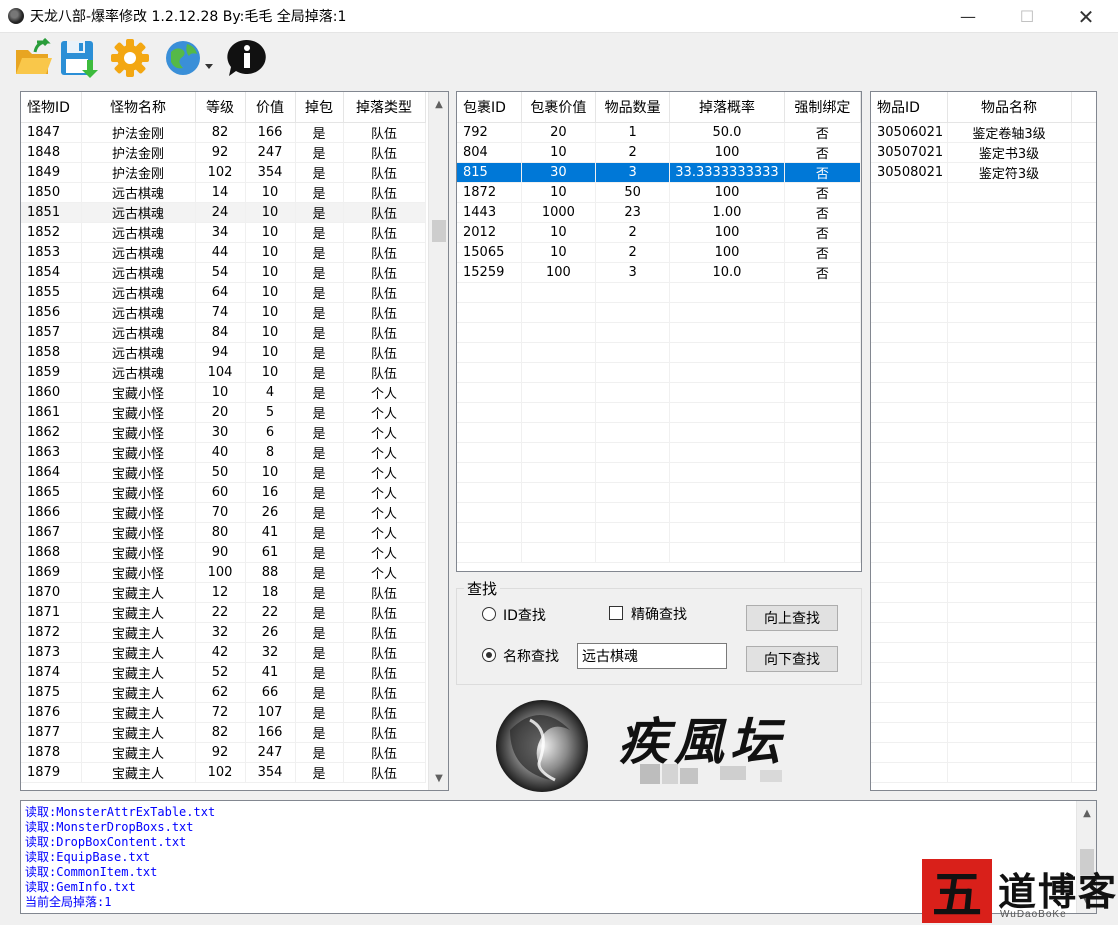 This screenshot has height=925, width=1118. What do you see at coordinates (489, 614) in the screenshot?
I see `id-search-radio` at bounding box center [489, 614].